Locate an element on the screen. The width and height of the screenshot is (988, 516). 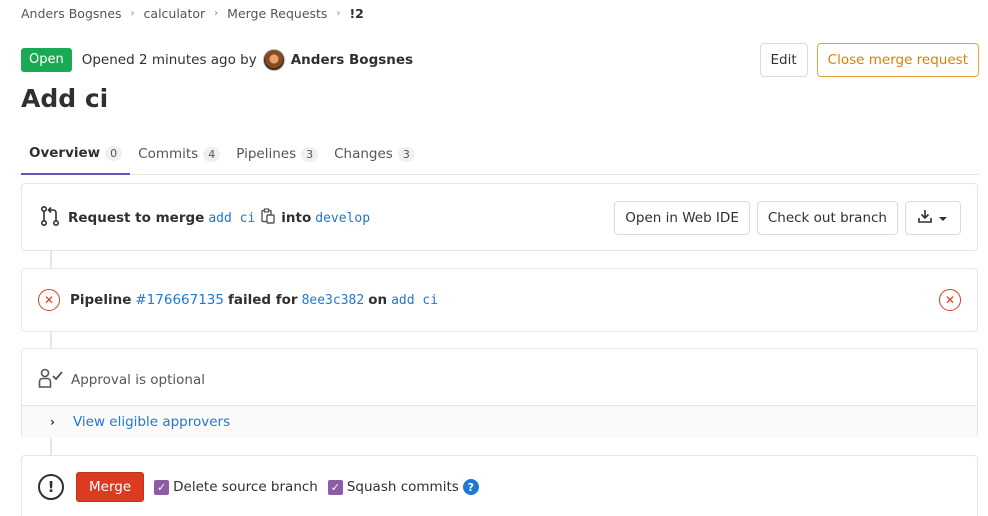
download-dropdown-button is located at coordinates (933, 218).